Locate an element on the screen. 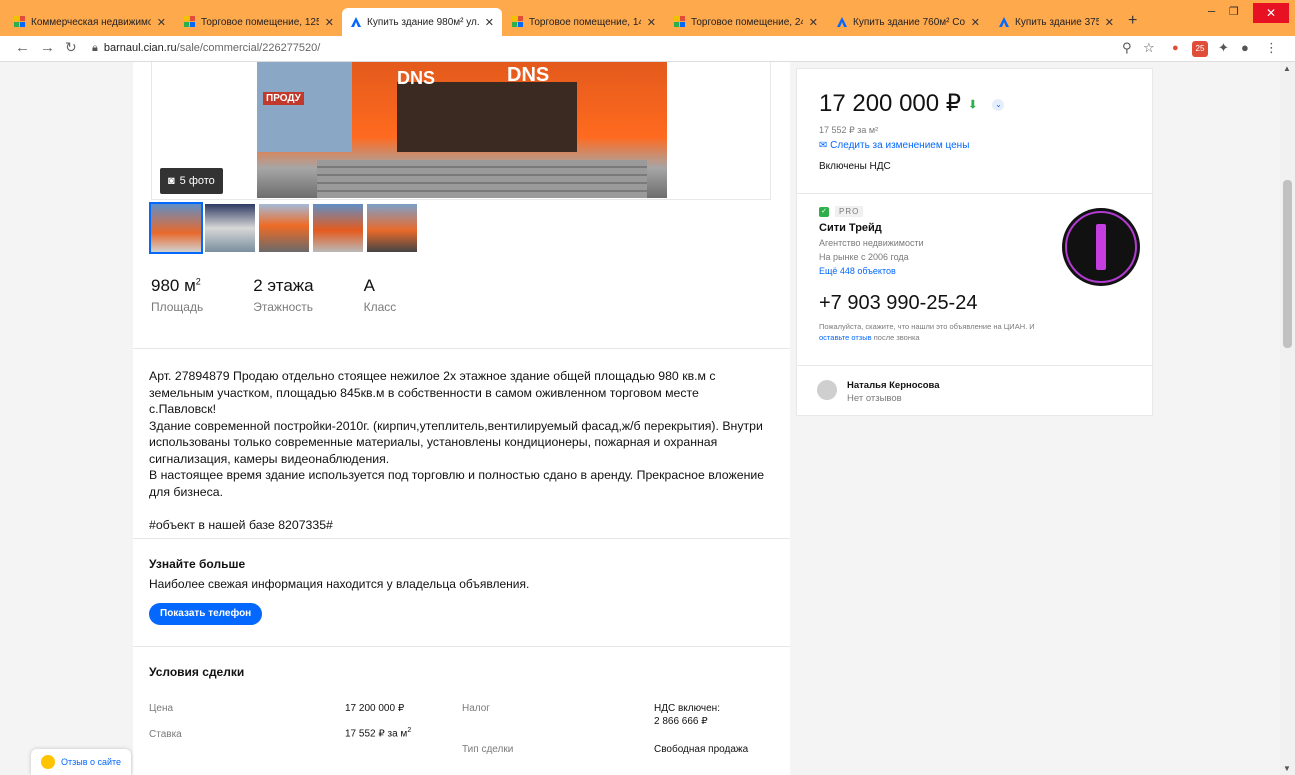  deal-tax-amount: 2 866 666 ₽ is located at coordinates (681, 721).